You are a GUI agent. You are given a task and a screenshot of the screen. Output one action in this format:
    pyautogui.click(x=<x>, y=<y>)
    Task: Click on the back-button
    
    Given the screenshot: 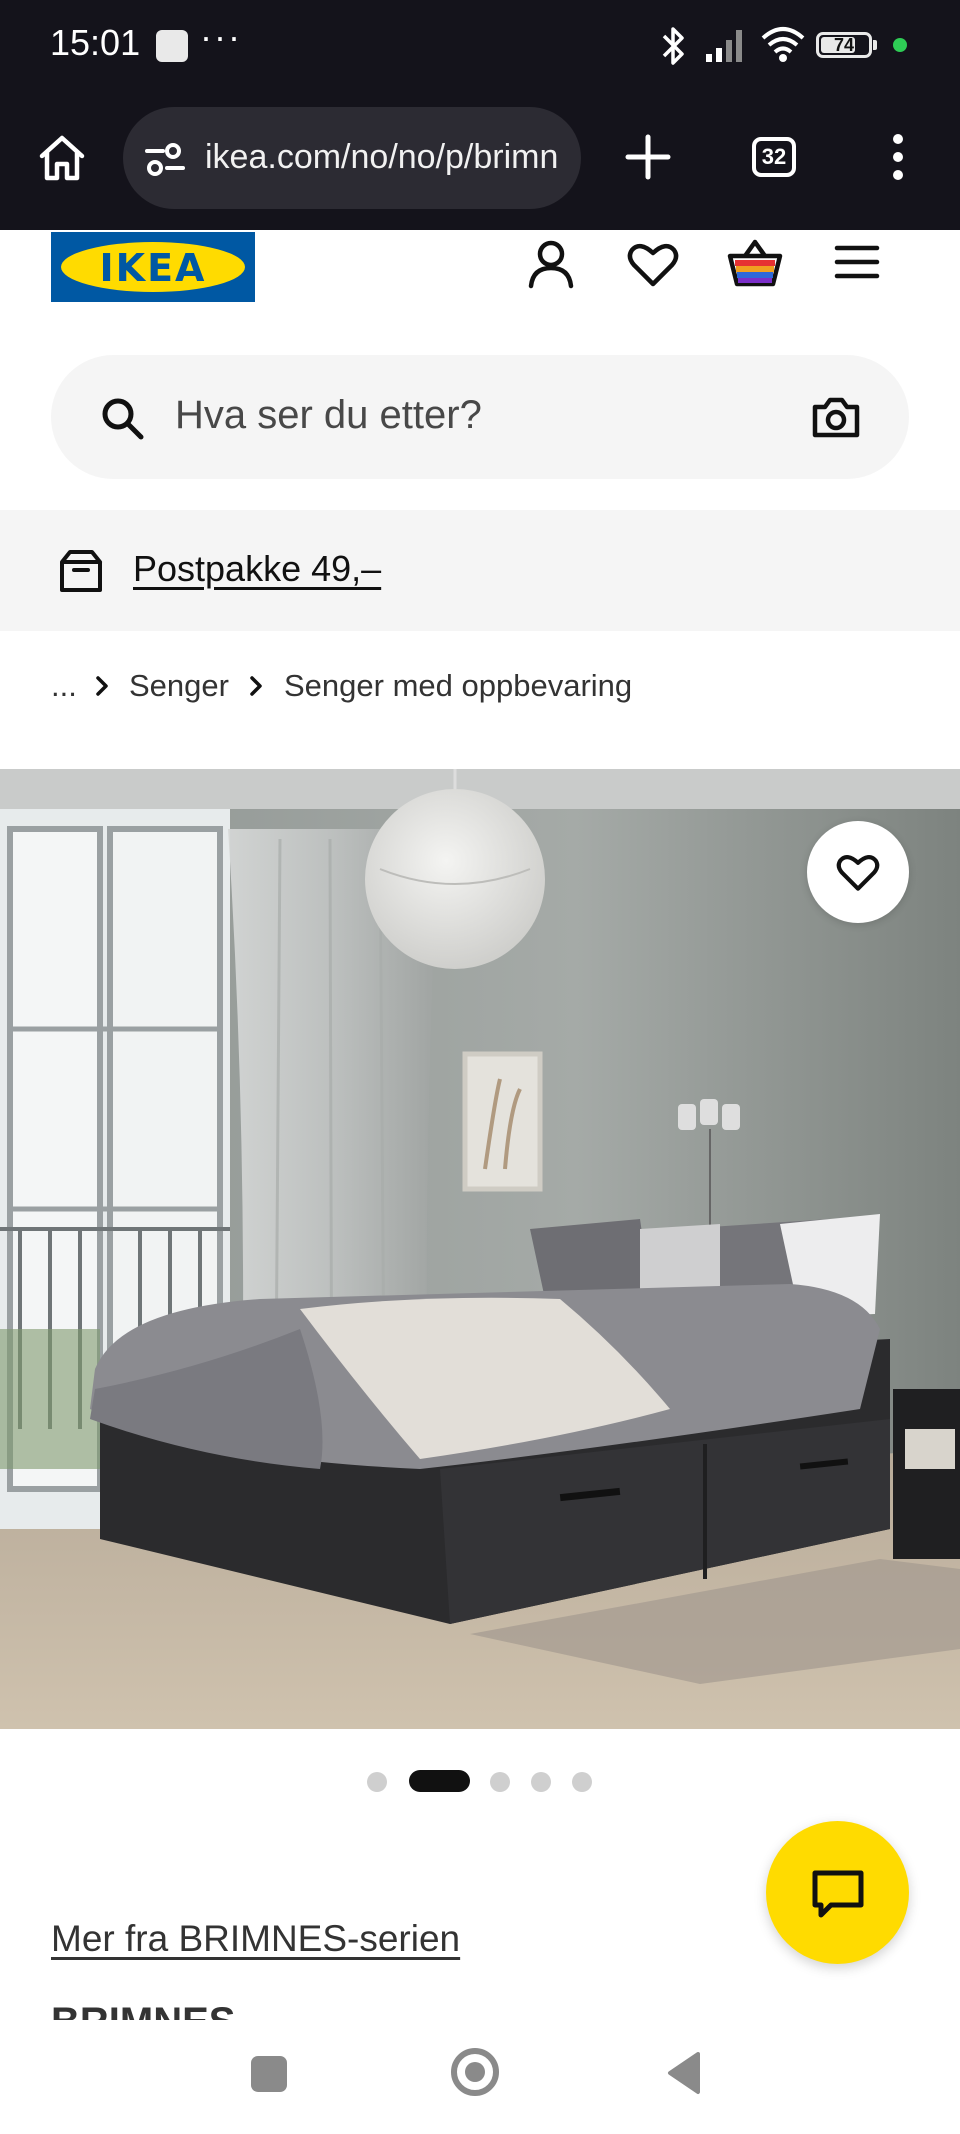 What is the action you would take?
    pyautogui.click(x=684, y=2073)
    